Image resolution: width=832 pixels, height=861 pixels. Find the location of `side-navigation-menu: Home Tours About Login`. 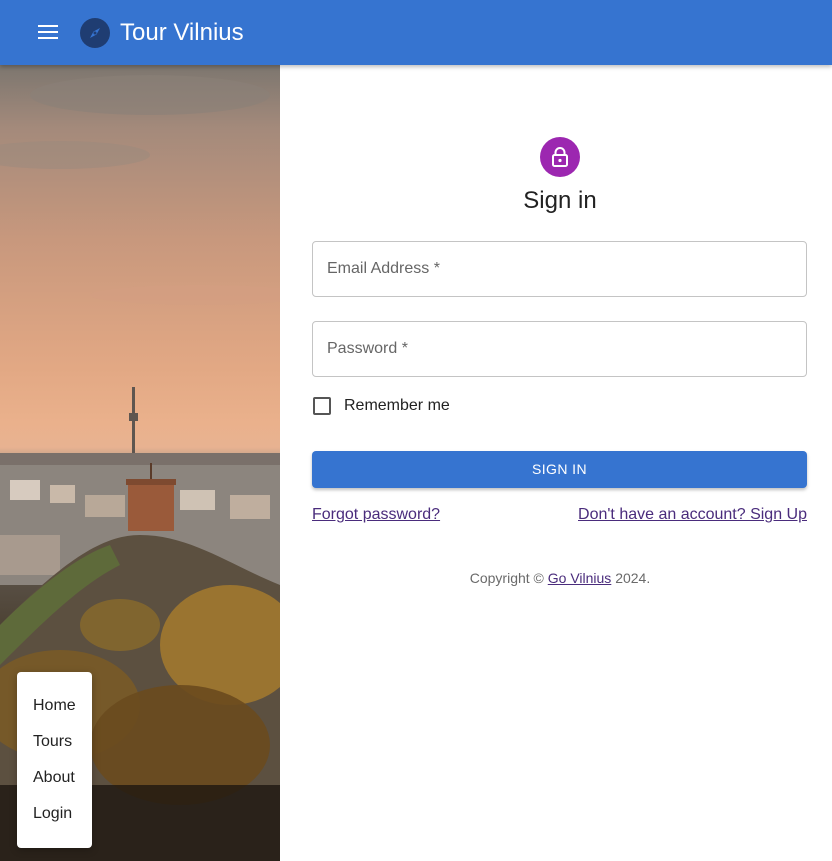

side-navigation-menu: Home Tours About Login is located at coordinates (54, 760).